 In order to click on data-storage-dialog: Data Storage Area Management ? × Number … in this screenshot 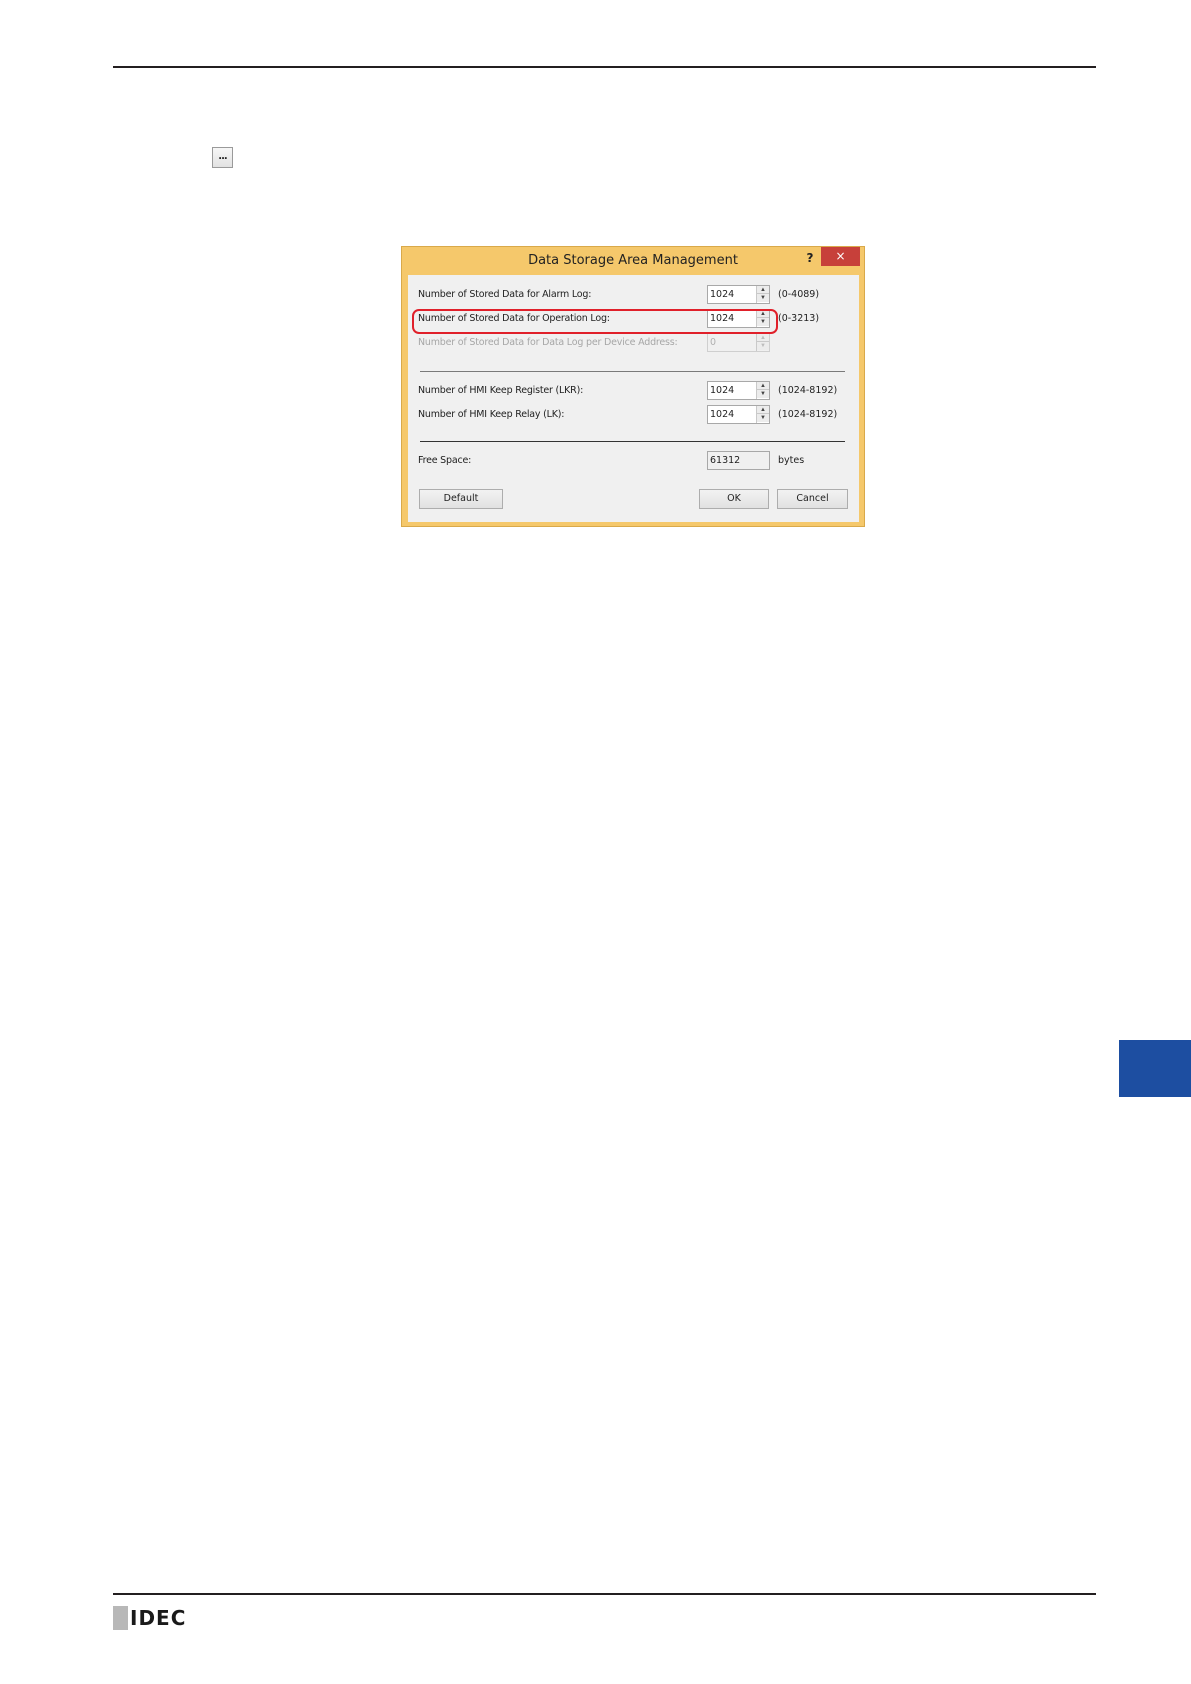, I will do `click(633, 386)`.